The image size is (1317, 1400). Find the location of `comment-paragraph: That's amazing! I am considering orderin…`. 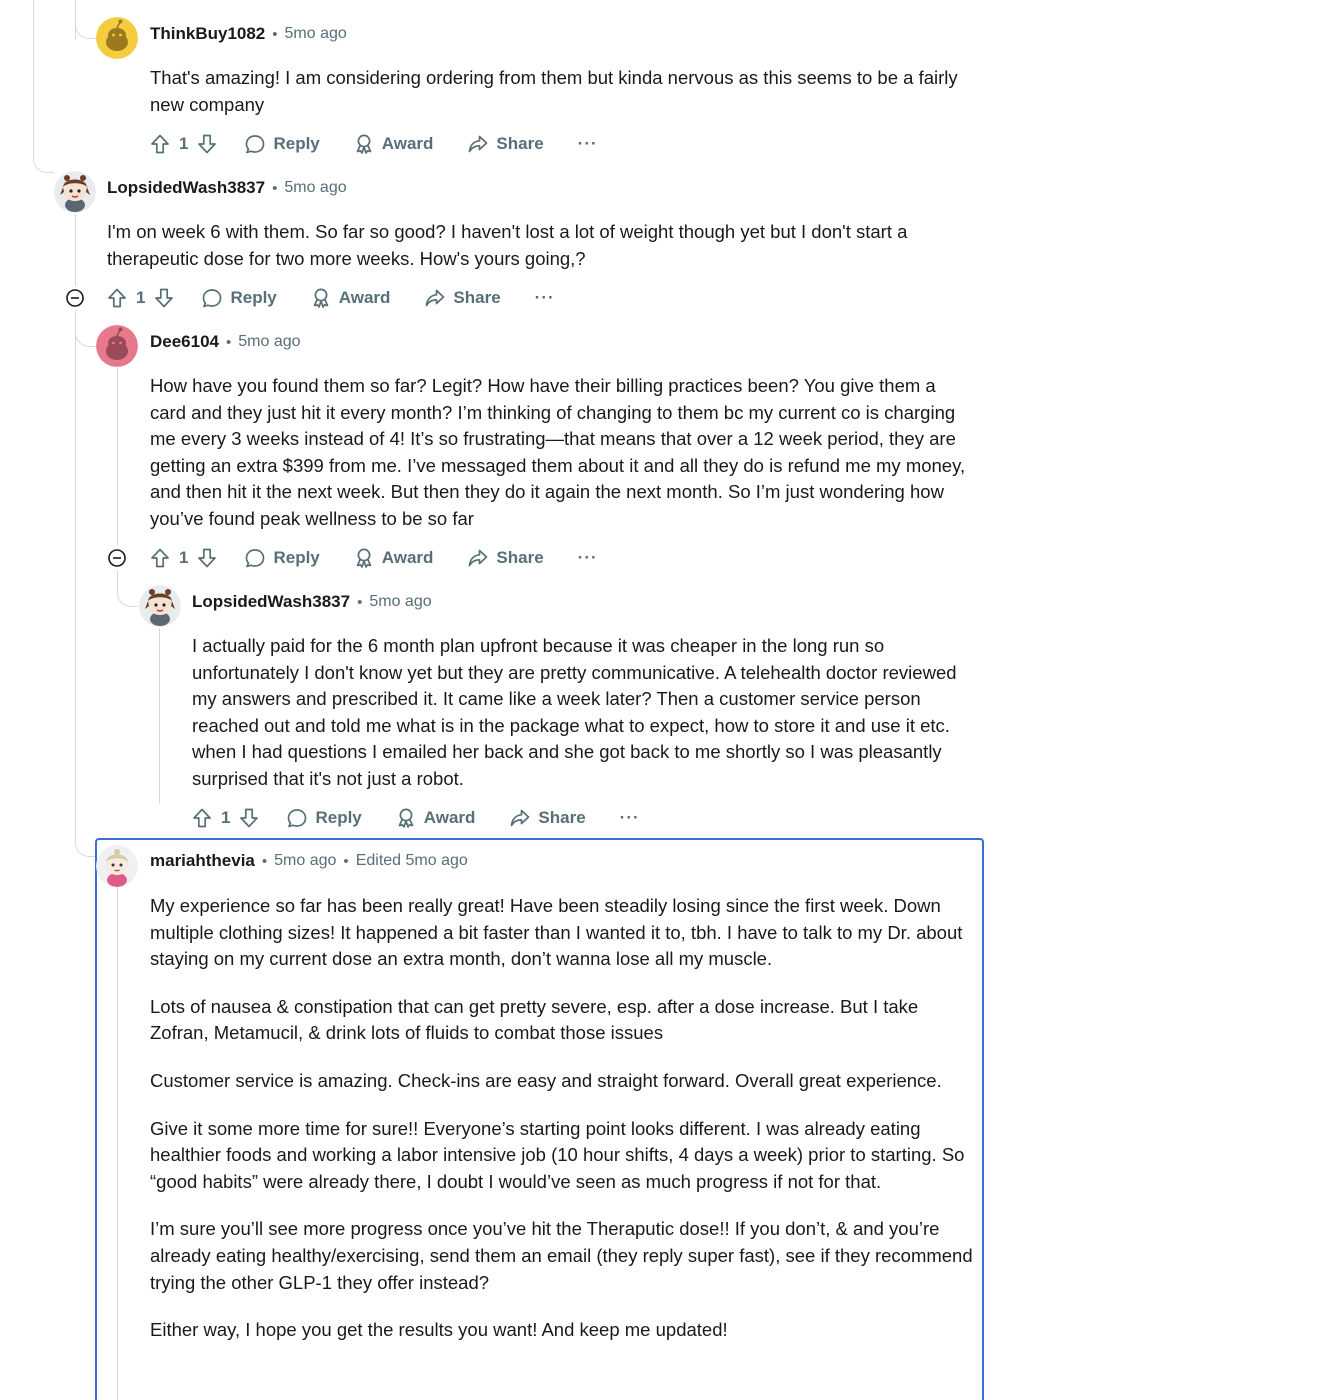

comment-paragraph: That's amazing! I am considering orderin… is located at coordinates (554, 91).